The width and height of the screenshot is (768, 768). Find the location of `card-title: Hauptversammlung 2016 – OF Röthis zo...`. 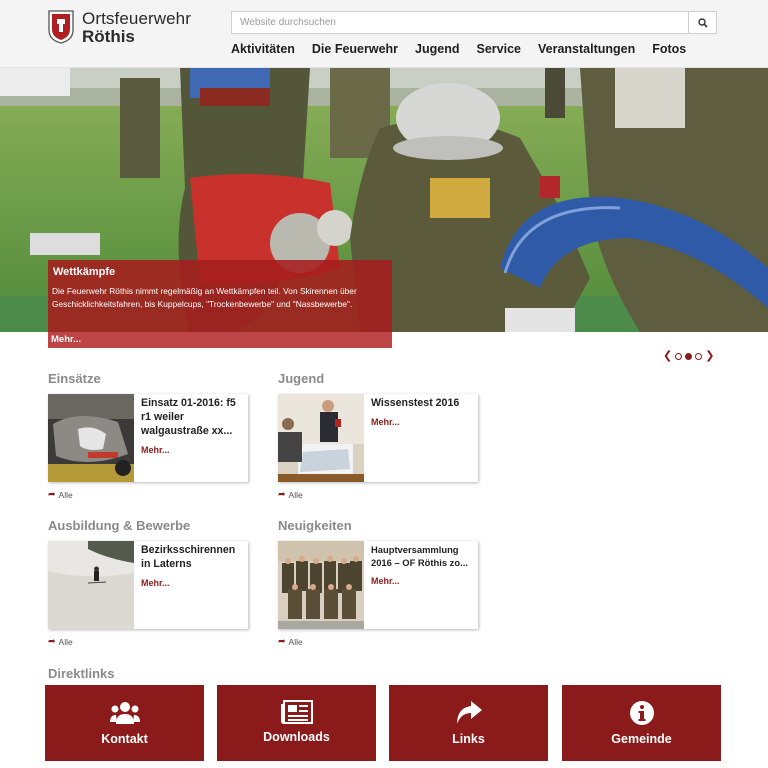

card-title: Hauptversammlung 2016 – OF Röthis zo... is located at coordinates (421, 556).